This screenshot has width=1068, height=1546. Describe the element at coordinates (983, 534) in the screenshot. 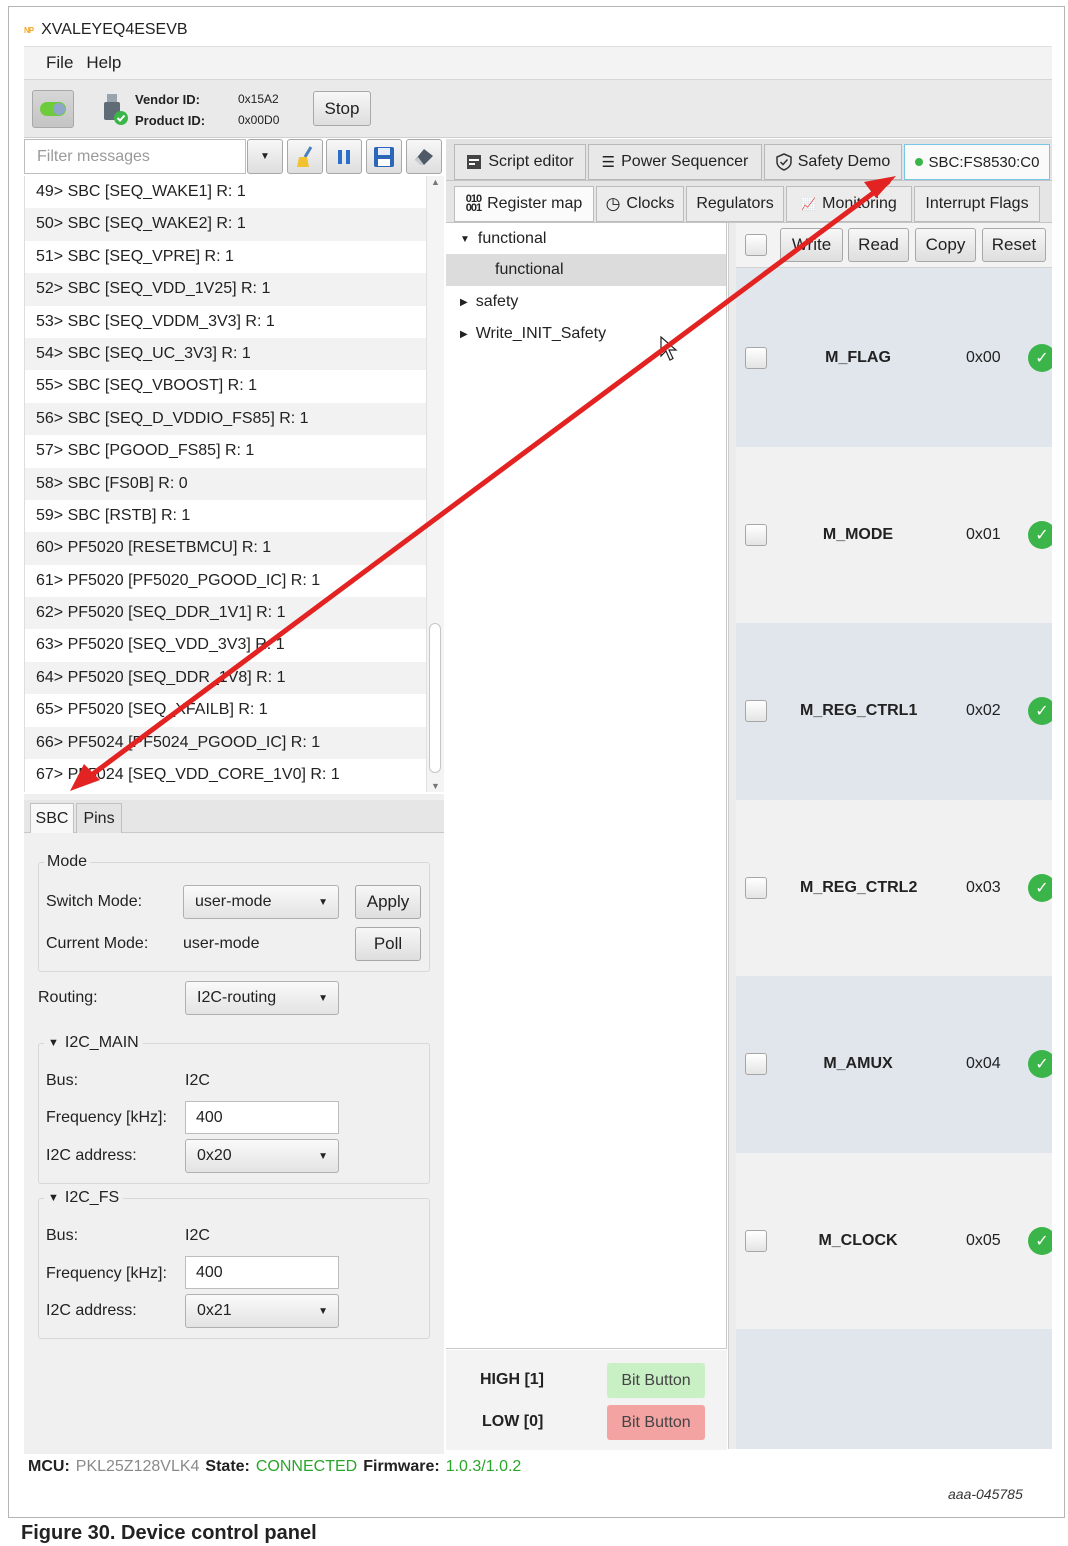

I see `register-address: 0x01` at that location.